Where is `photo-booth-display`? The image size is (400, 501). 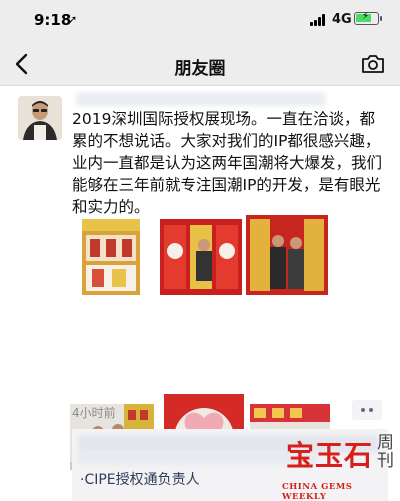 photo-booth-display is located at coordinates (111, 257).